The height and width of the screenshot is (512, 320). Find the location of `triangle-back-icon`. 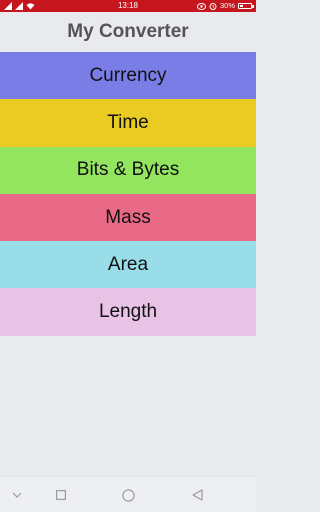

triangle-back-icon is located at coordinates (197, 495).